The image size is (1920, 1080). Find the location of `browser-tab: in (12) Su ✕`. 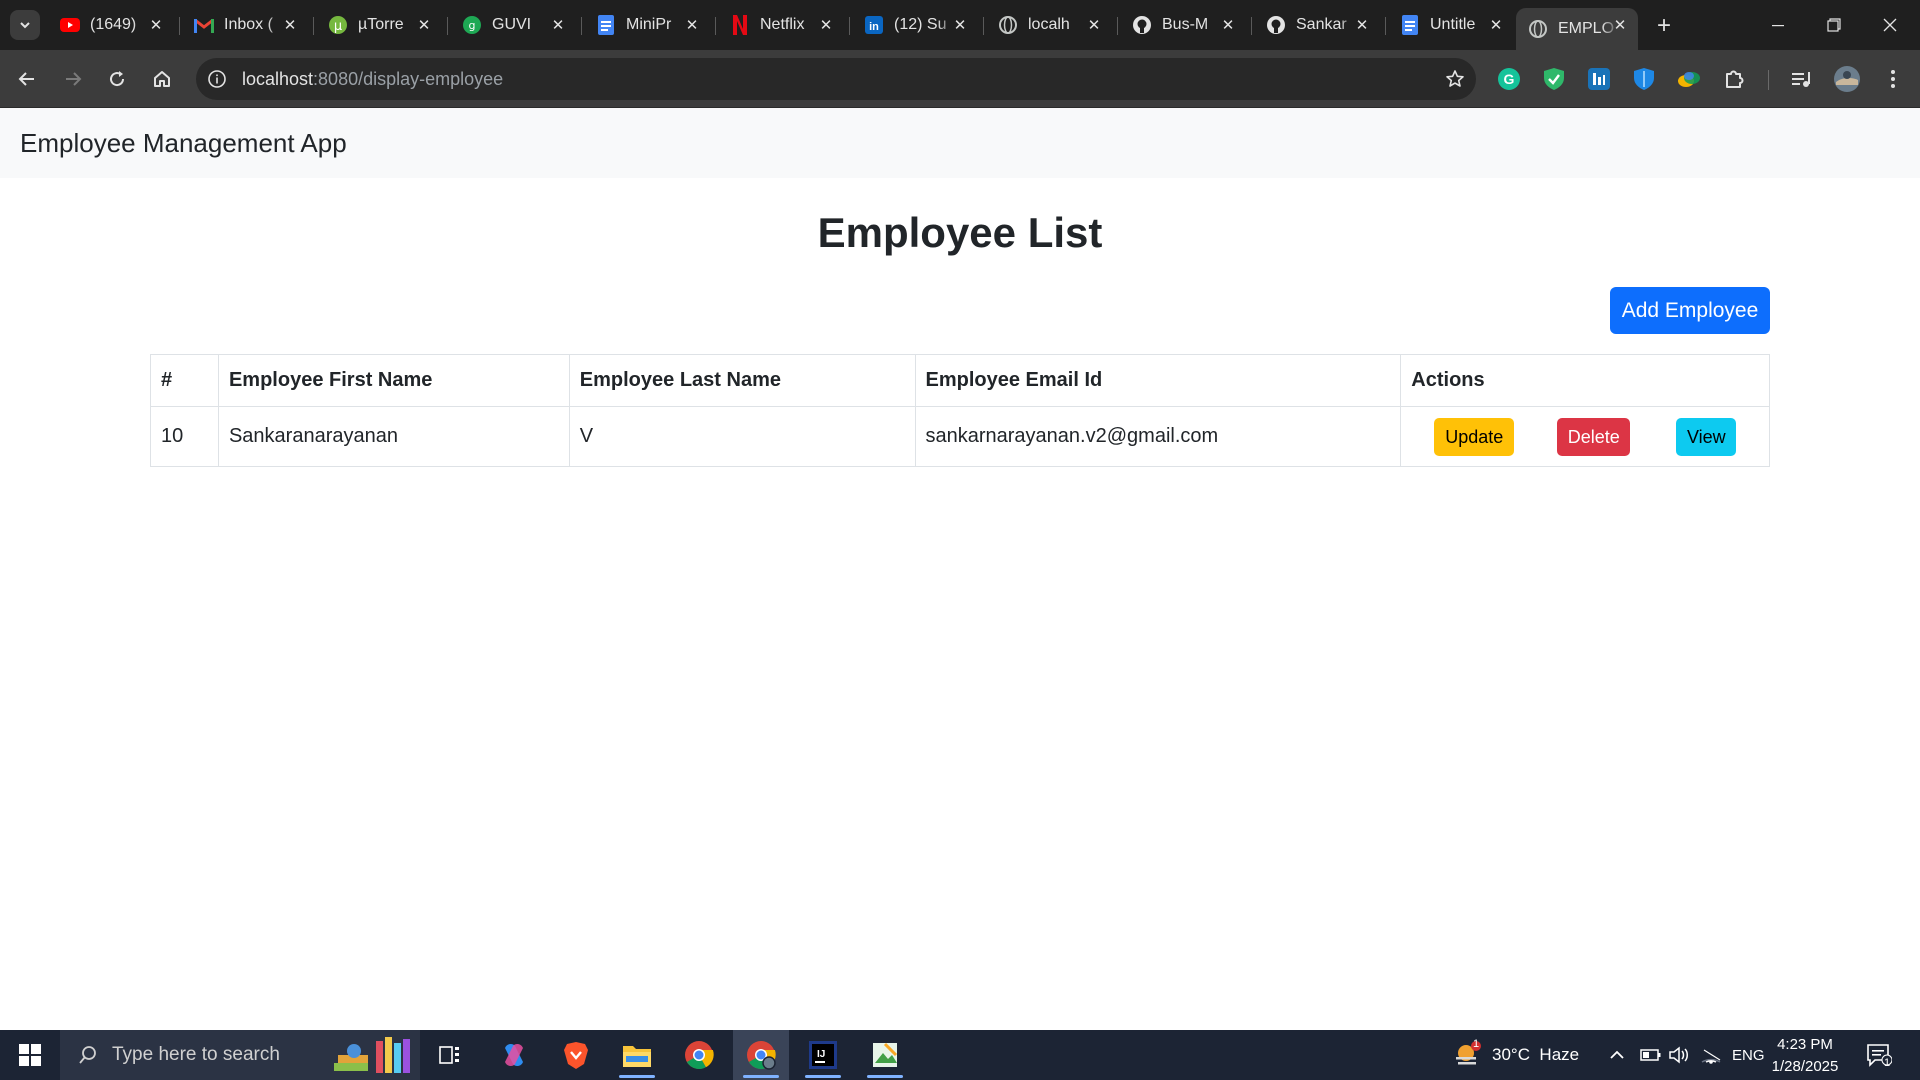

browser-tab: in (12) Su ✕ is located at coordinates (918, 25).